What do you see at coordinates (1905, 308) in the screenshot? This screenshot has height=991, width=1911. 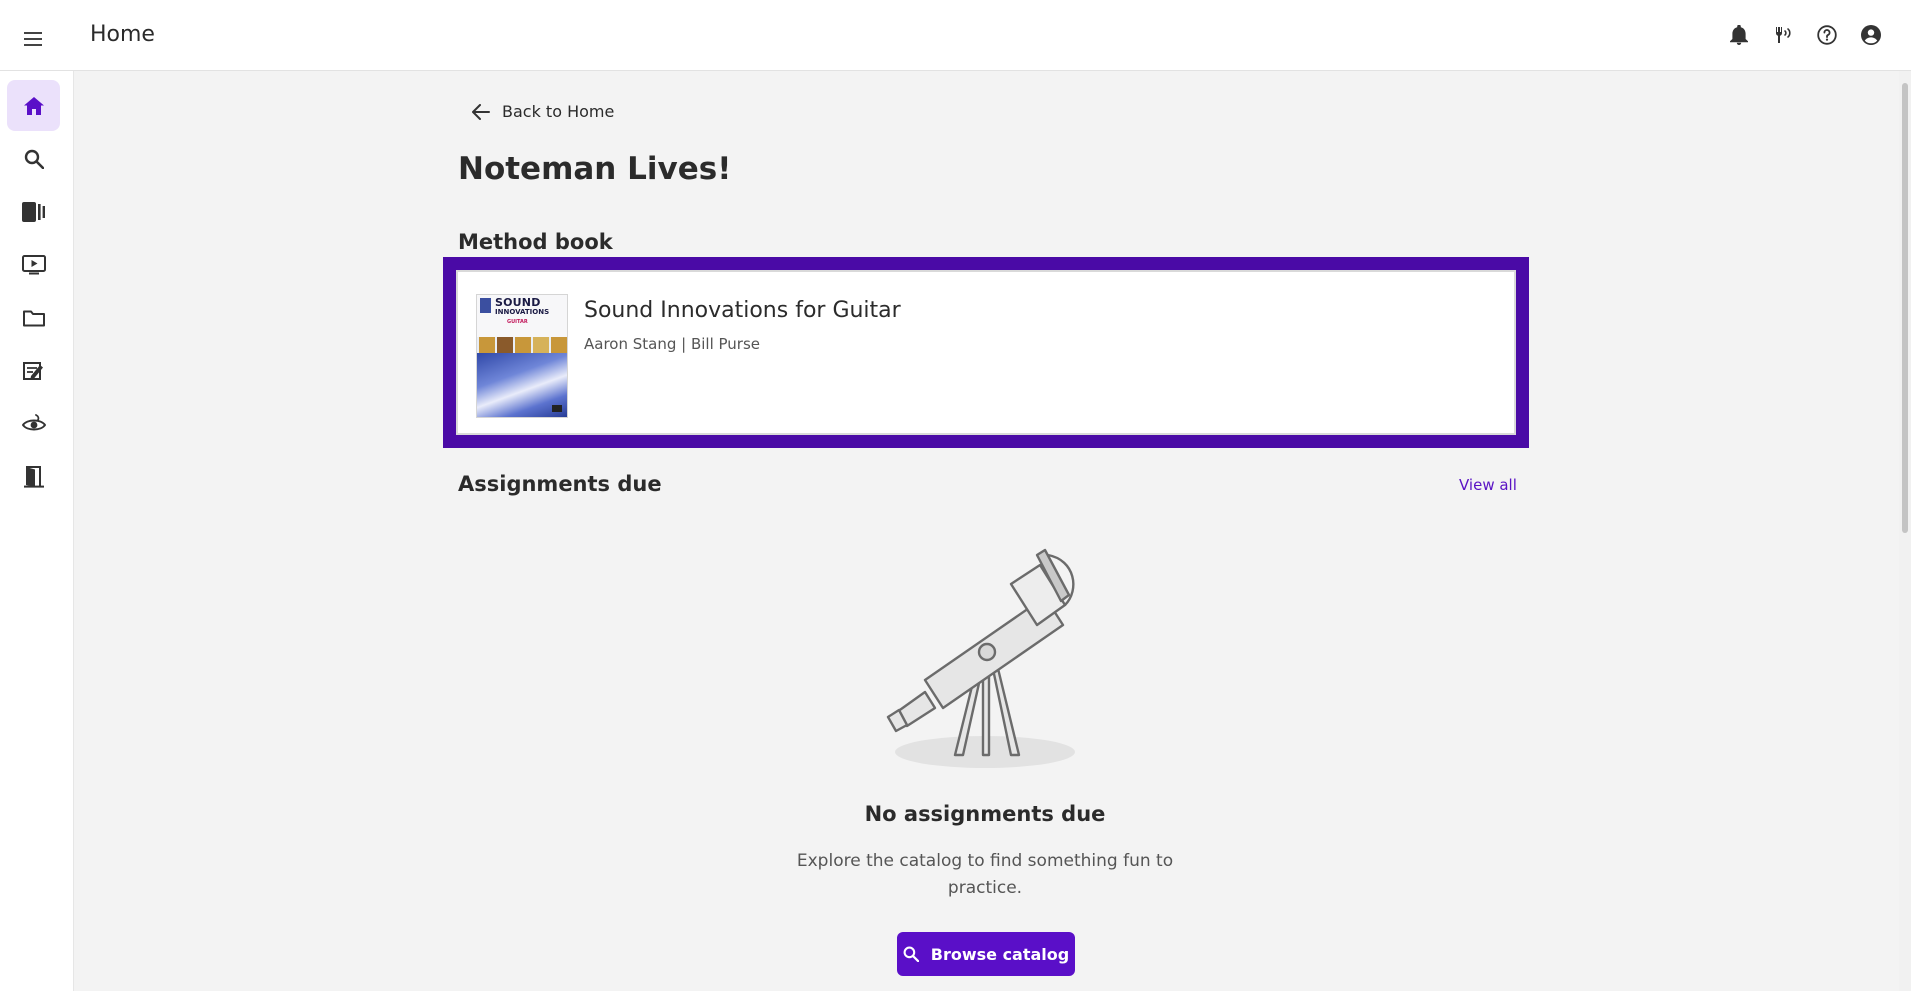 I see `scrollbar-thumb` at bounding box center [1905, 308].